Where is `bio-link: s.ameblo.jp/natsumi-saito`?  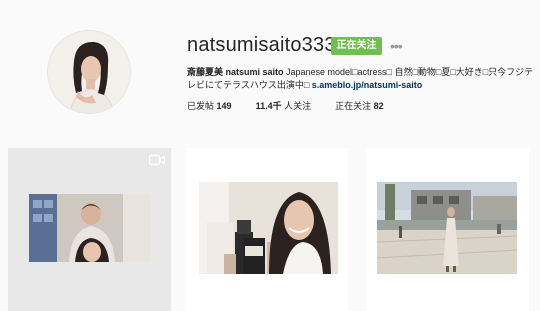
bio-link: s.ameblo.jp/natsumi-saito is located at coordinates (367, 85).